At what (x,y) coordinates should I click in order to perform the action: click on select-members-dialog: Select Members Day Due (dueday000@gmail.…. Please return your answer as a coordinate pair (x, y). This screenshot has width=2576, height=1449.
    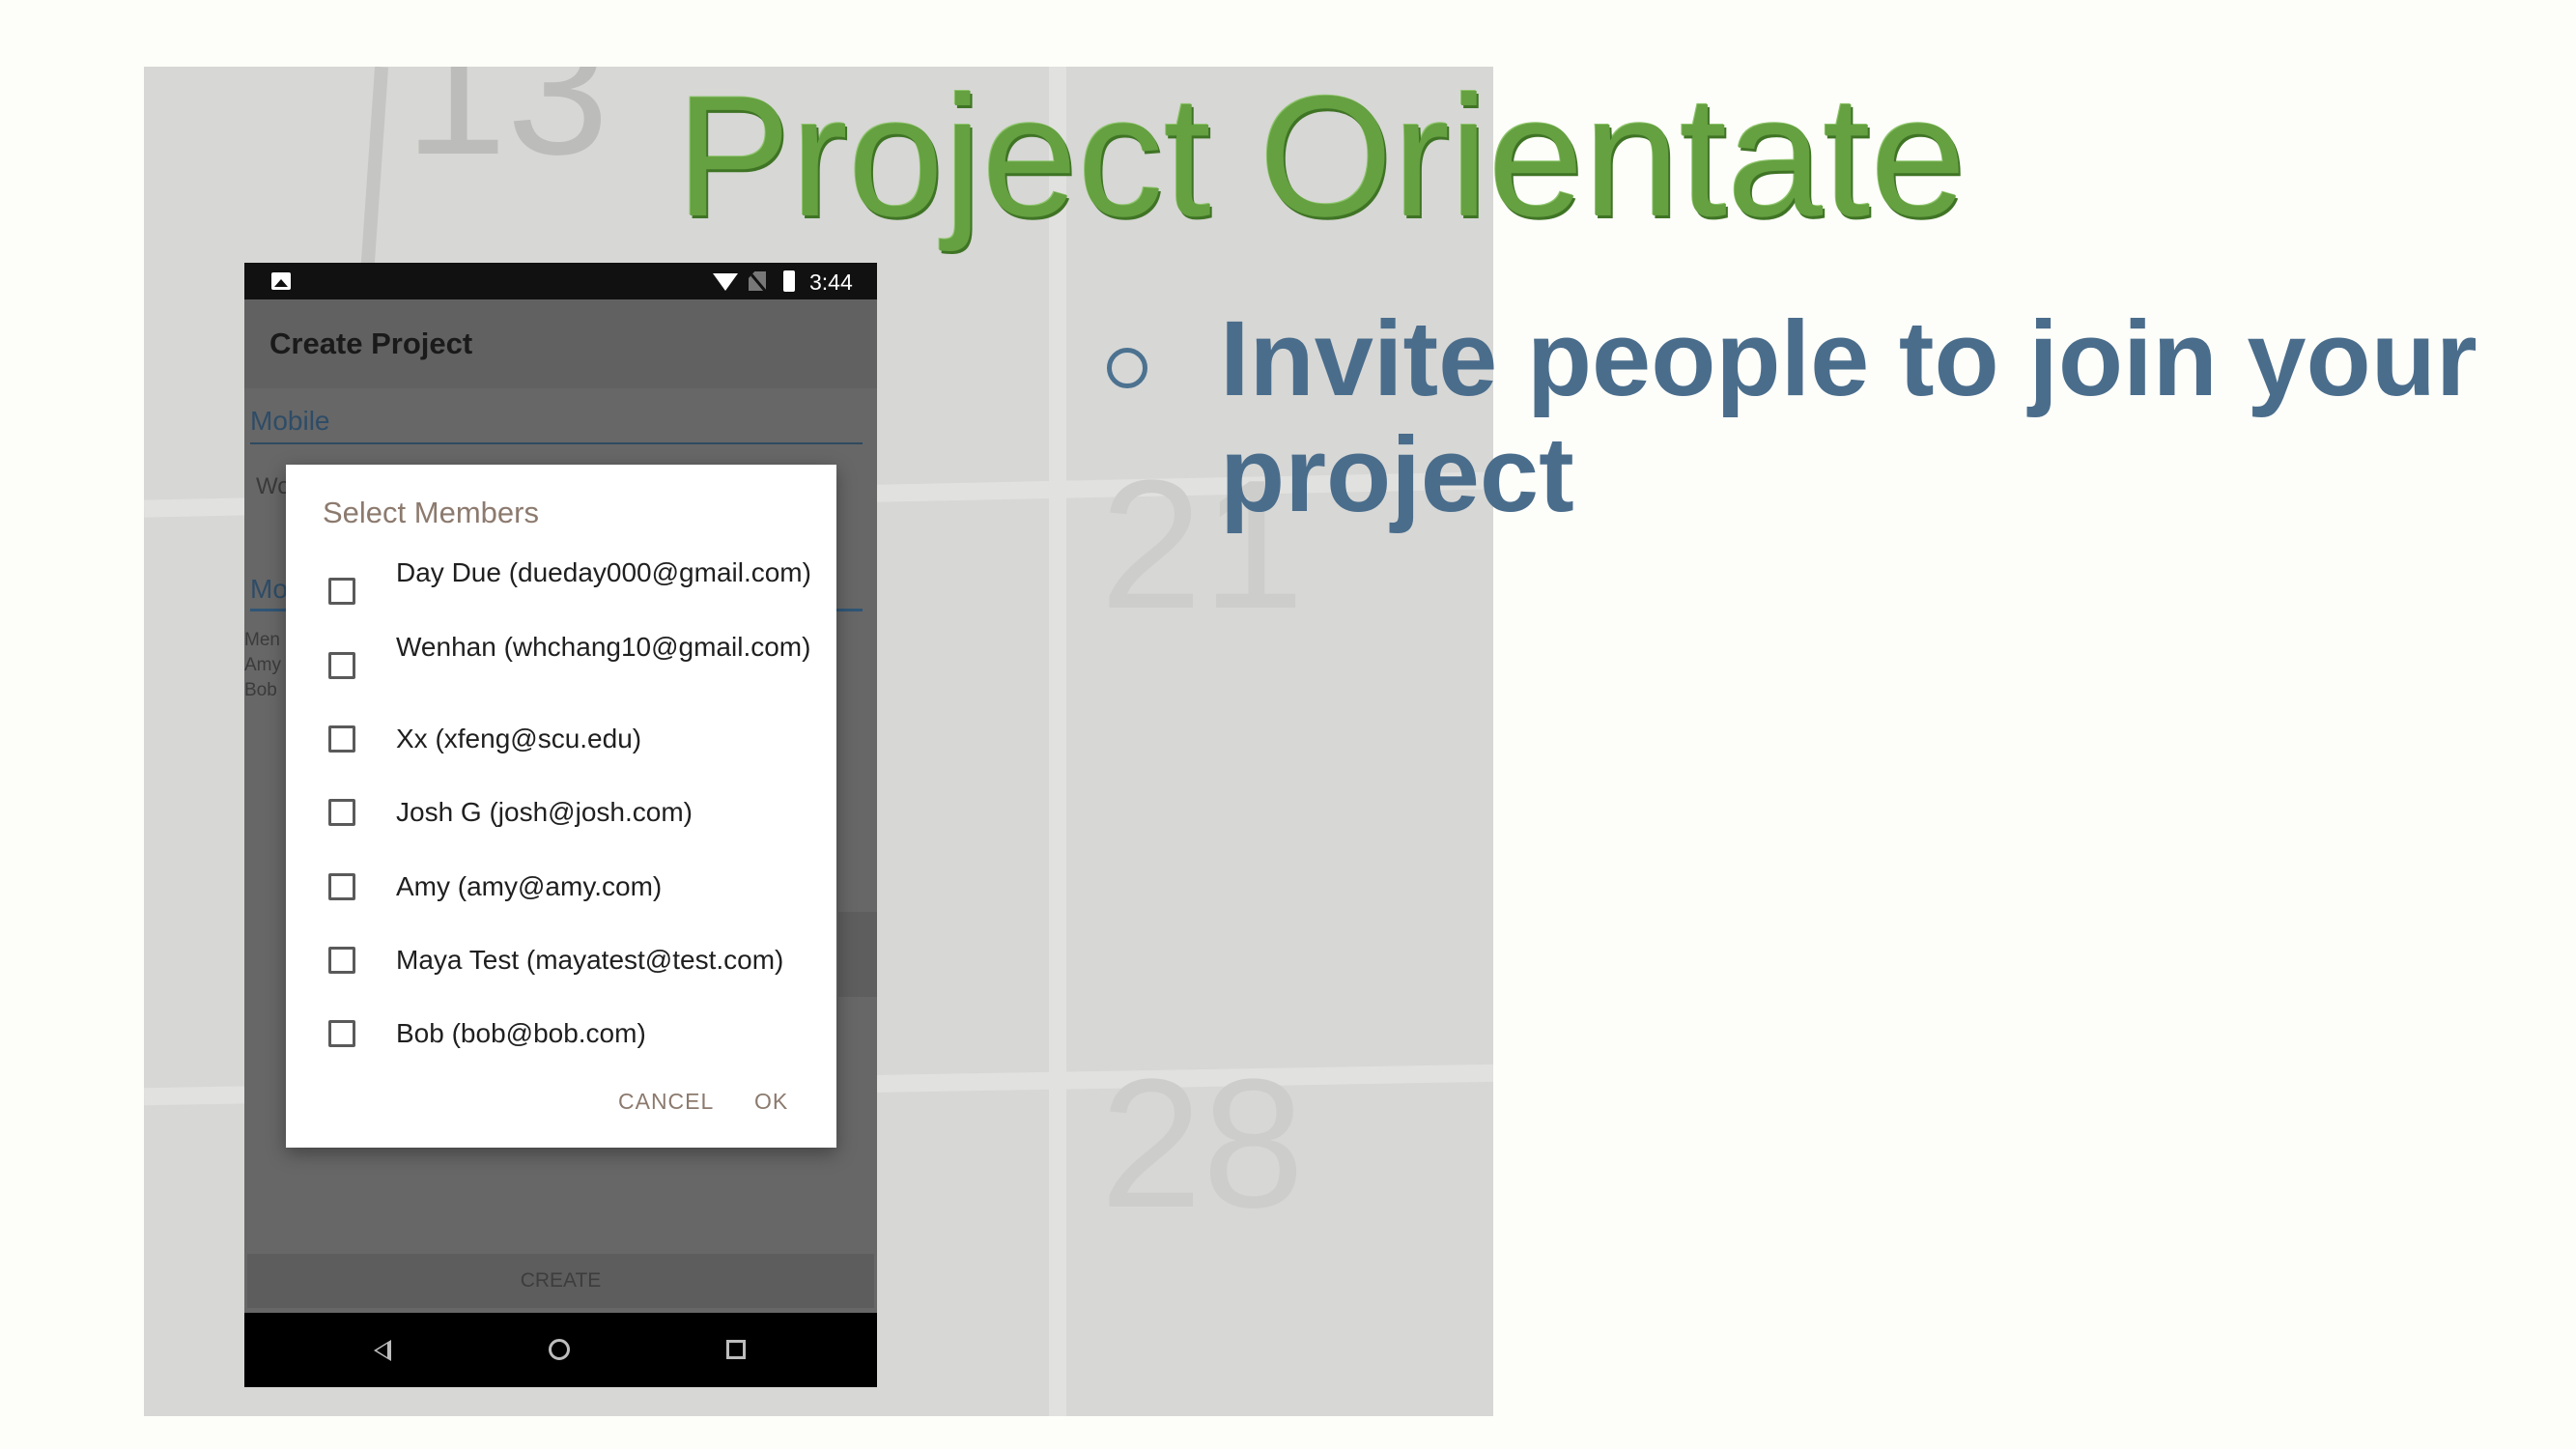
    Looking at the image, I should click on (561, 806).